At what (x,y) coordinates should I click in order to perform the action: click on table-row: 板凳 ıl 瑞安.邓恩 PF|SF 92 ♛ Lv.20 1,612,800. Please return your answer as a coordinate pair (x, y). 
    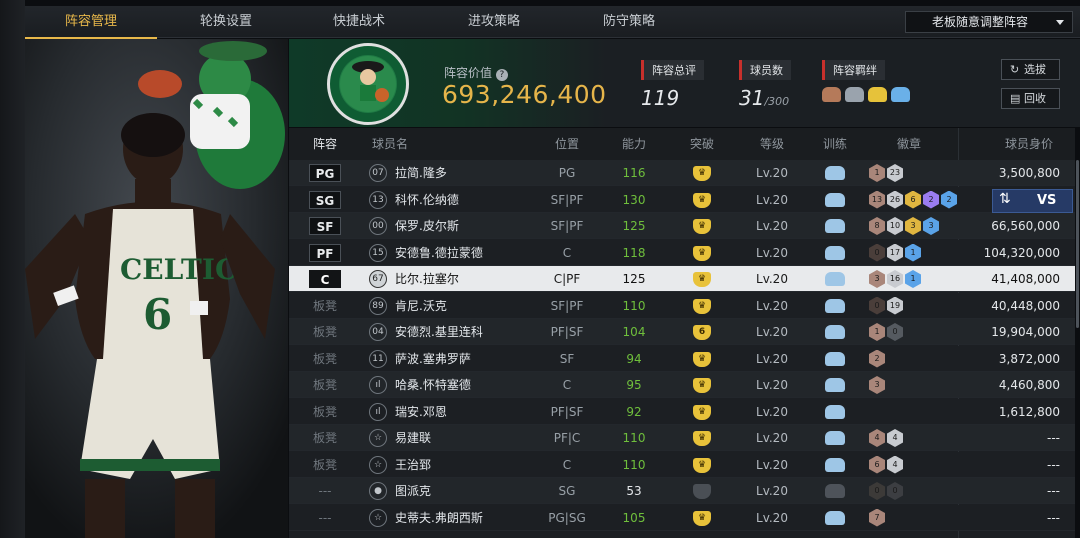
    Looking at the image, I should click on (682, 411).